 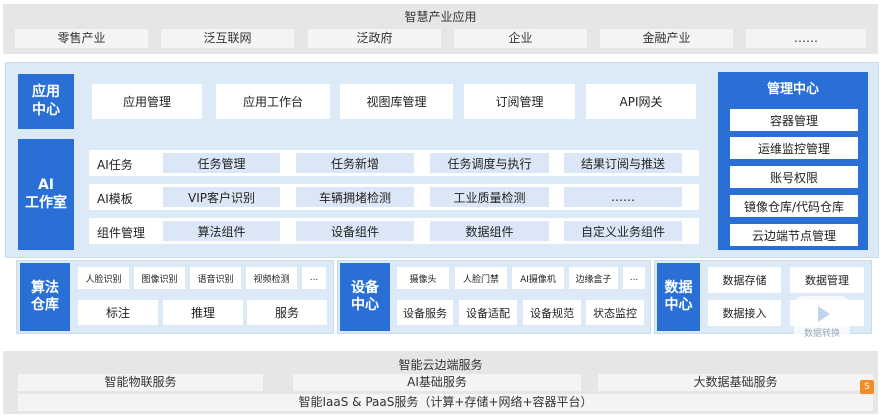 What do you see at coordinates (273, 101) in the screenshot?
I see `app-center-item: 应用工作台` at bounding box center [273, 101].